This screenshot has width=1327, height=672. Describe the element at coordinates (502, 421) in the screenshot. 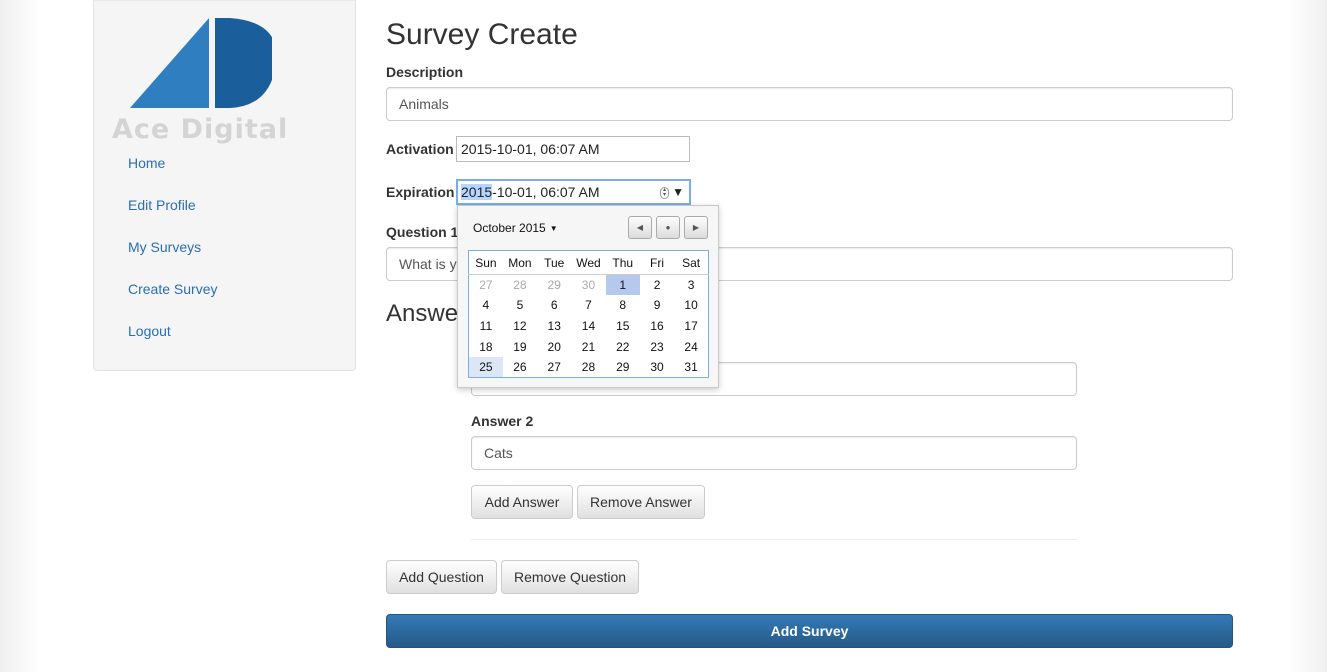

I see `answer2-label: Answer 2` at that location.